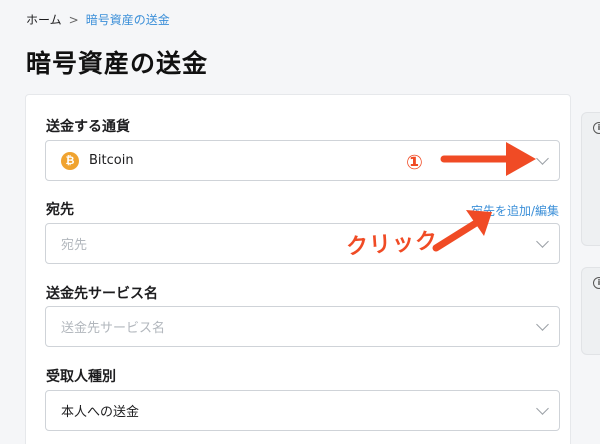 This screenshot has width=600, height=444. What do you see at coordinates (81, 377) in the screenshot?
I see `recipient-type-label: 受取人種別` at bounding box center [81, 377].